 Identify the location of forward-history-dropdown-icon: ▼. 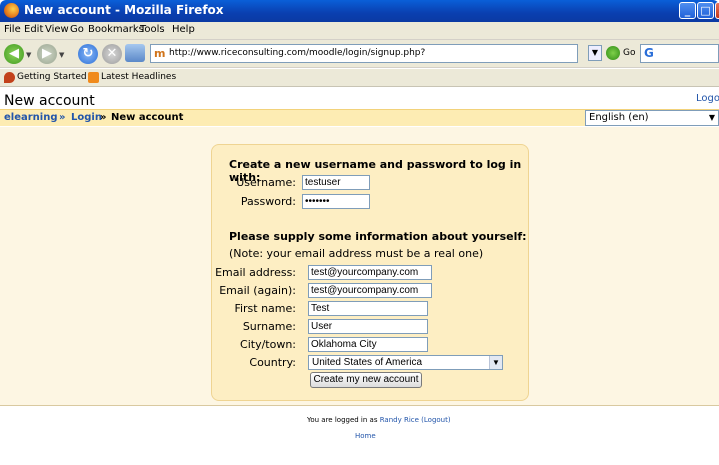
(61, 55).